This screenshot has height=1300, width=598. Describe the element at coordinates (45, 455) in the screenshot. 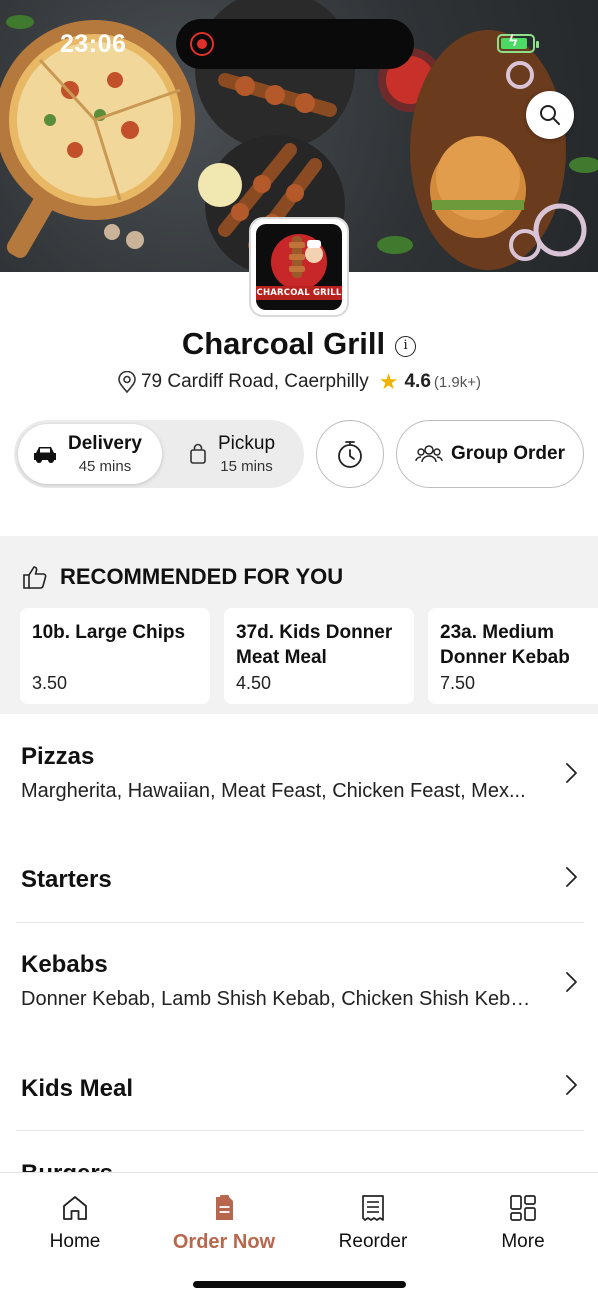

I see `car-icon` at that location.